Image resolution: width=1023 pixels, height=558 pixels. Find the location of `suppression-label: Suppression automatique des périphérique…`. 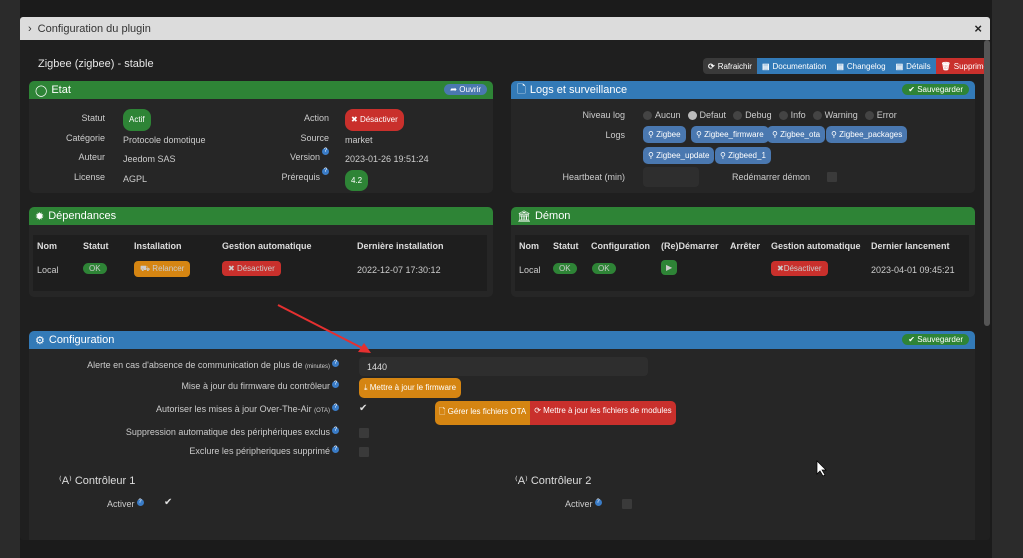

suppression-label: Suppression automatique des périphérique… is located at coordinates (232, 432).